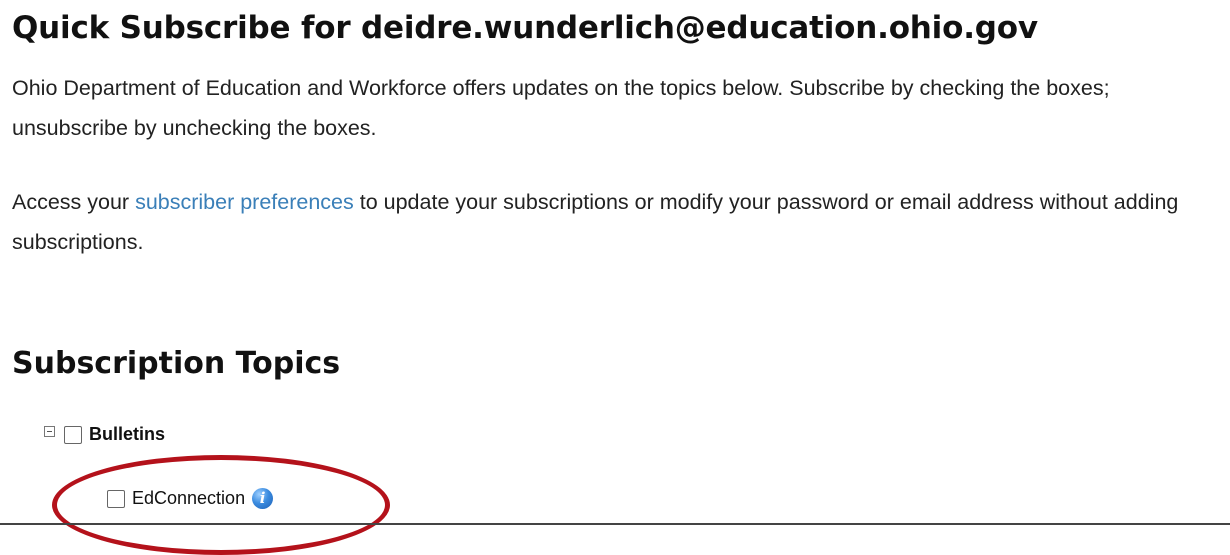 Image resolution: width=1230 pixels, height=555 pixels. What do you see at coordinates (116, 498) in the screenshot?
I see `edconnection-checkbox` at bounding box center [116, 498].